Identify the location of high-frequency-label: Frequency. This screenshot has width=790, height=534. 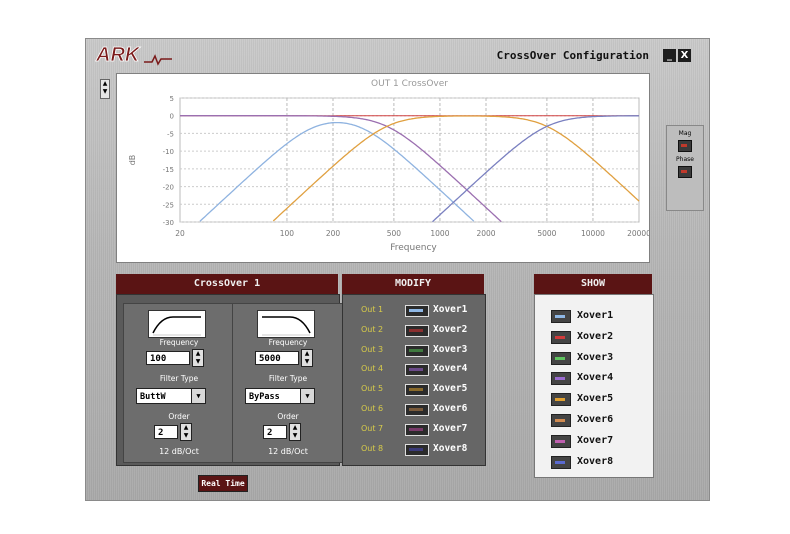
(288, 342).